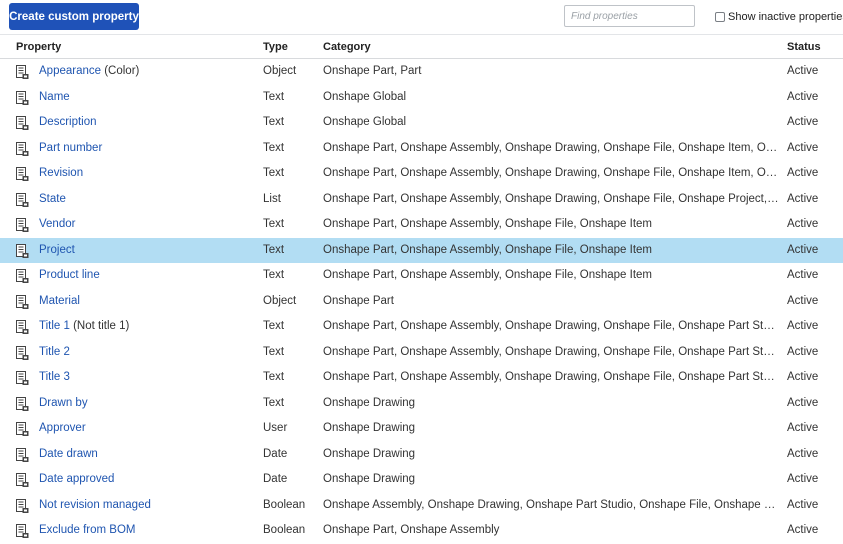  I want to click on property-category: Onshape Part, so click(358, 300).